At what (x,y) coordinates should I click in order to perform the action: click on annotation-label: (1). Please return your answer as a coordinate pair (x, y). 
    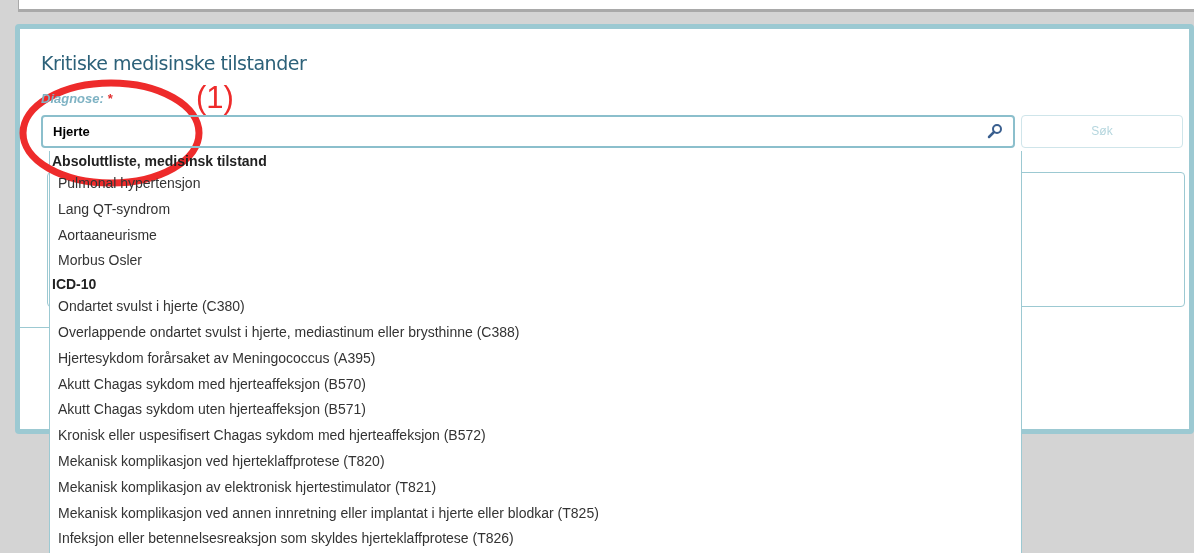
    Looking at the image, I should click on (215, 98).